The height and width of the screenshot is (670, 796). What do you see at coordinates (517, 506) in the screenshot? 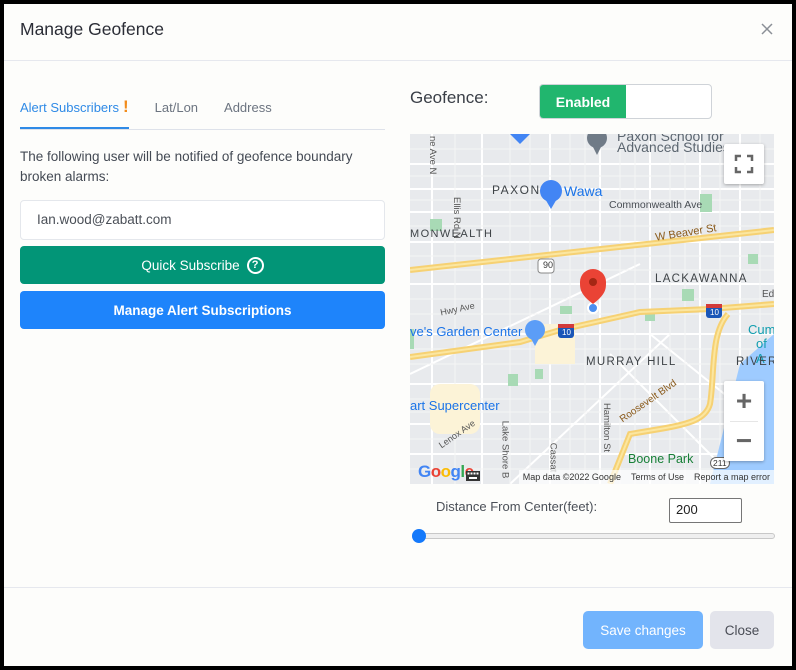
I see `distance-label: Distance From Center(feet):` at bounding box center [517, 506].